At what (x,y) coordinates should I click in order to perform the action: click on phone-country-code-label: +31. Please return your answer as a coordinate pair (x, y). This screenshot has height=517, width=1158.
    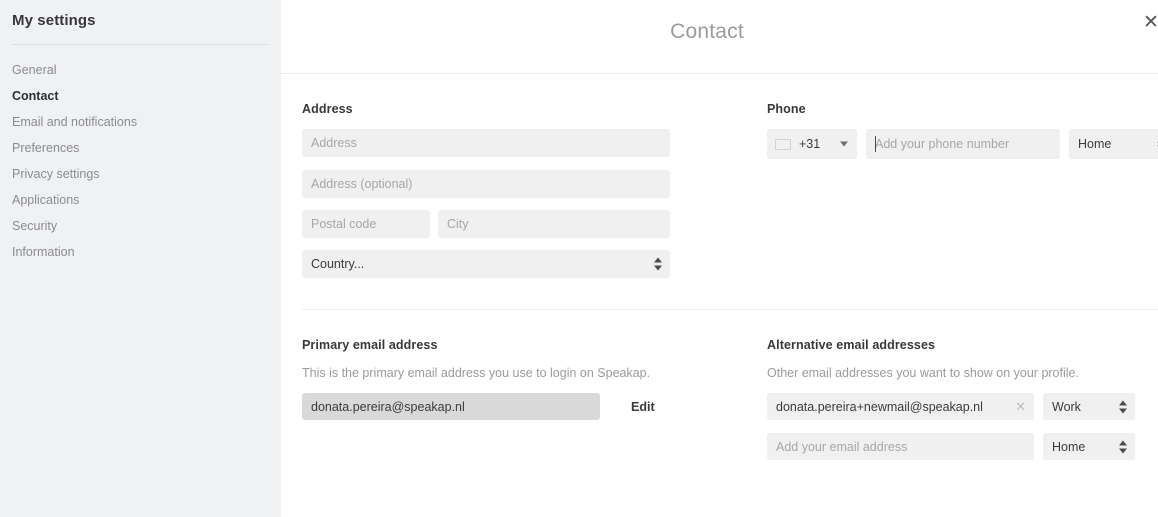
    Looking at the image, I should click on (810, 144).